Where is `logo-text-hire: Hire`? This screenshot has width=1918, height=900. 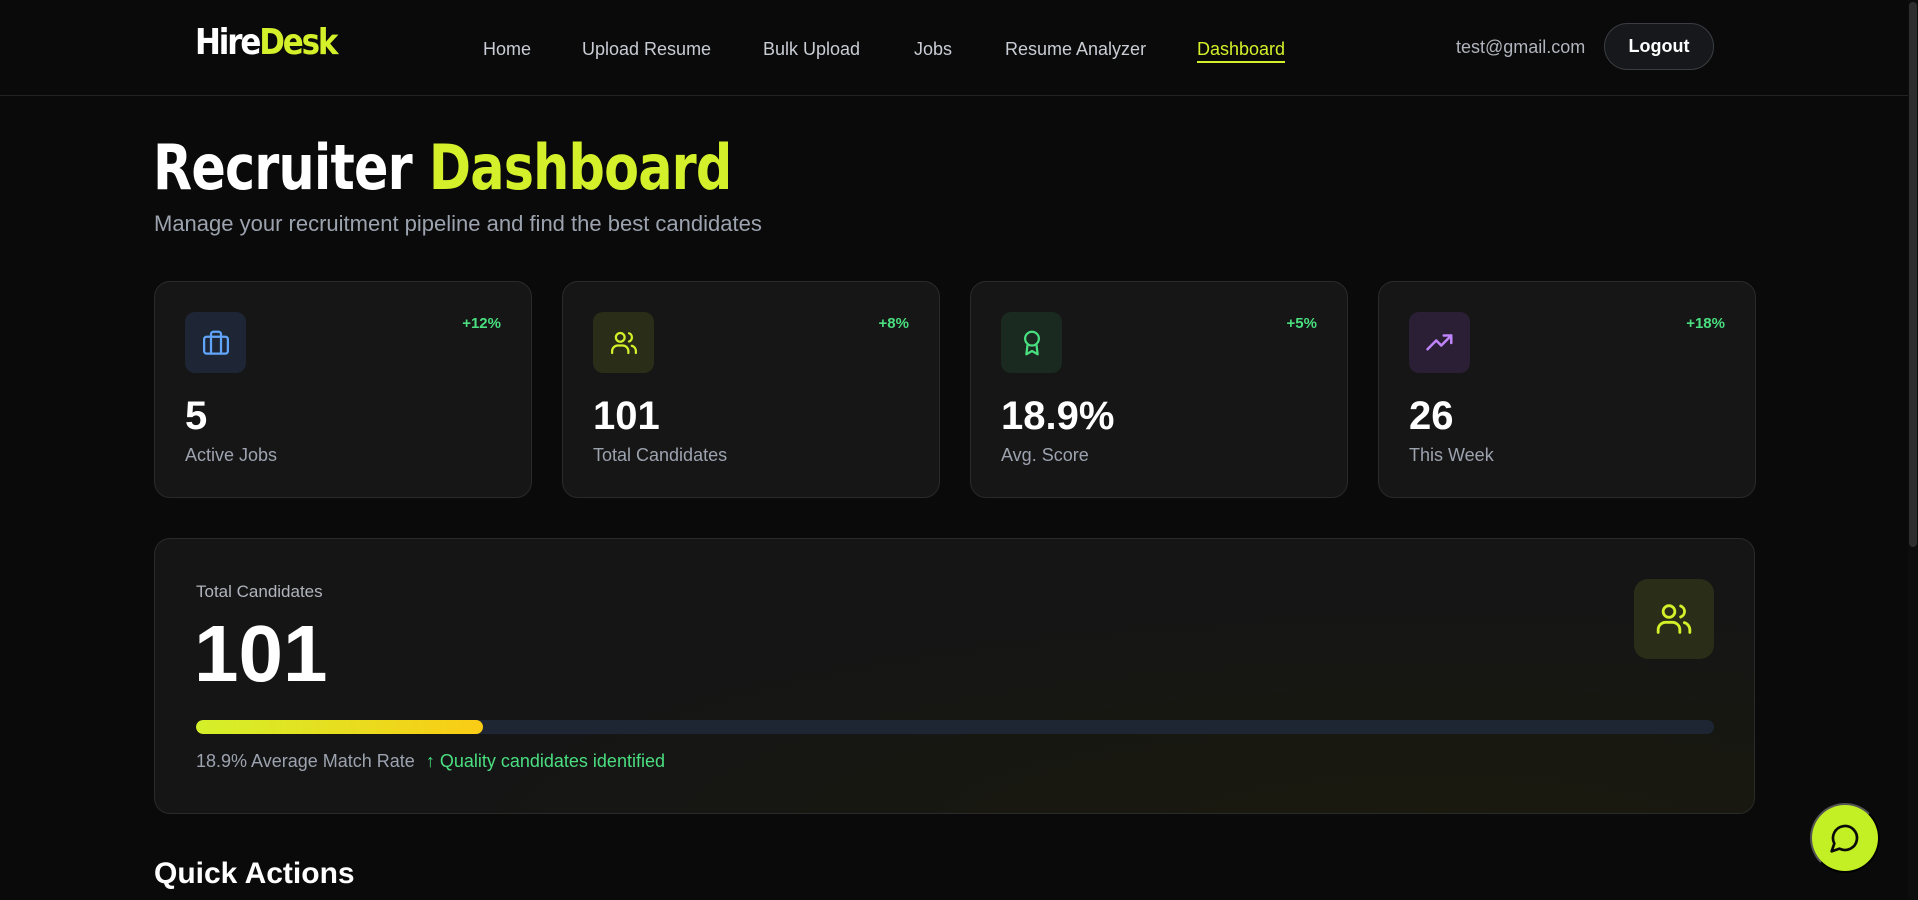
logo-text-hire: Hire is located at coordinates (228, 42).